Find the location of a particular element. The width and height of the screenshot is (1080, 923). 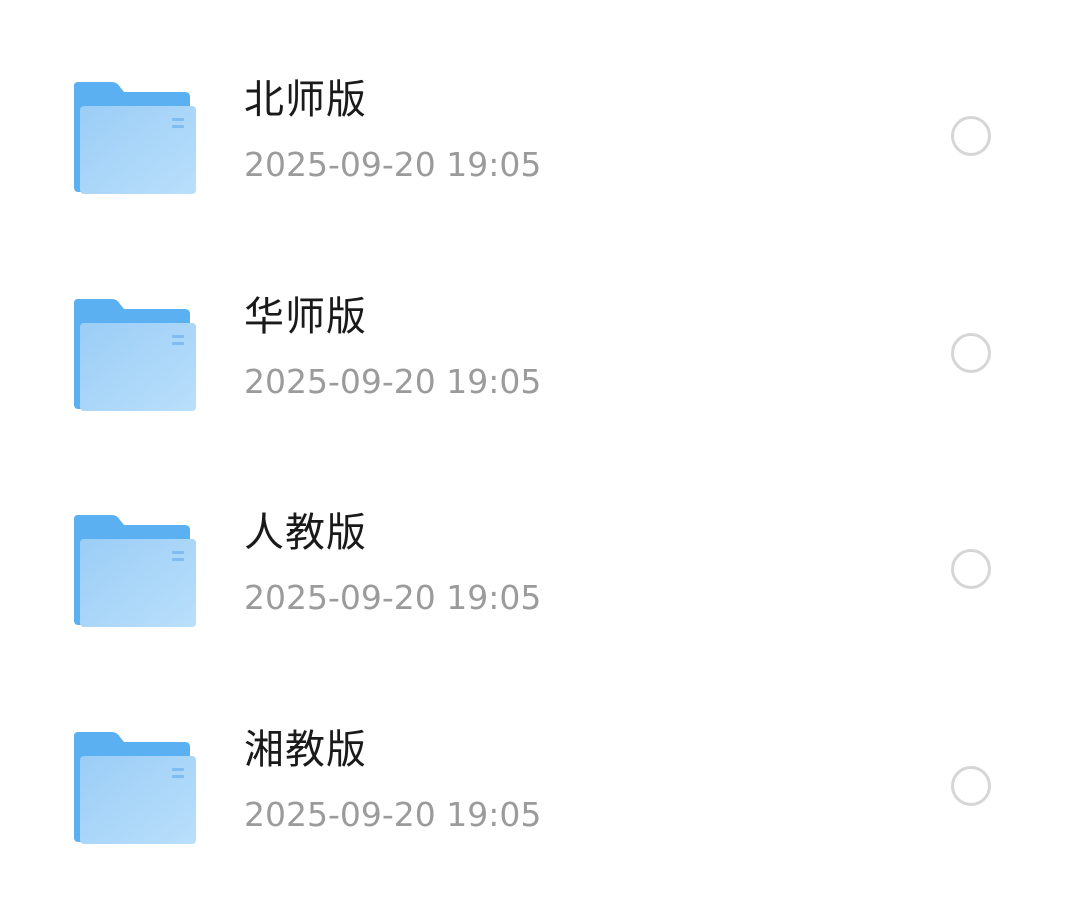

folder-name: 人教版 is located at coordinates (305, 533).